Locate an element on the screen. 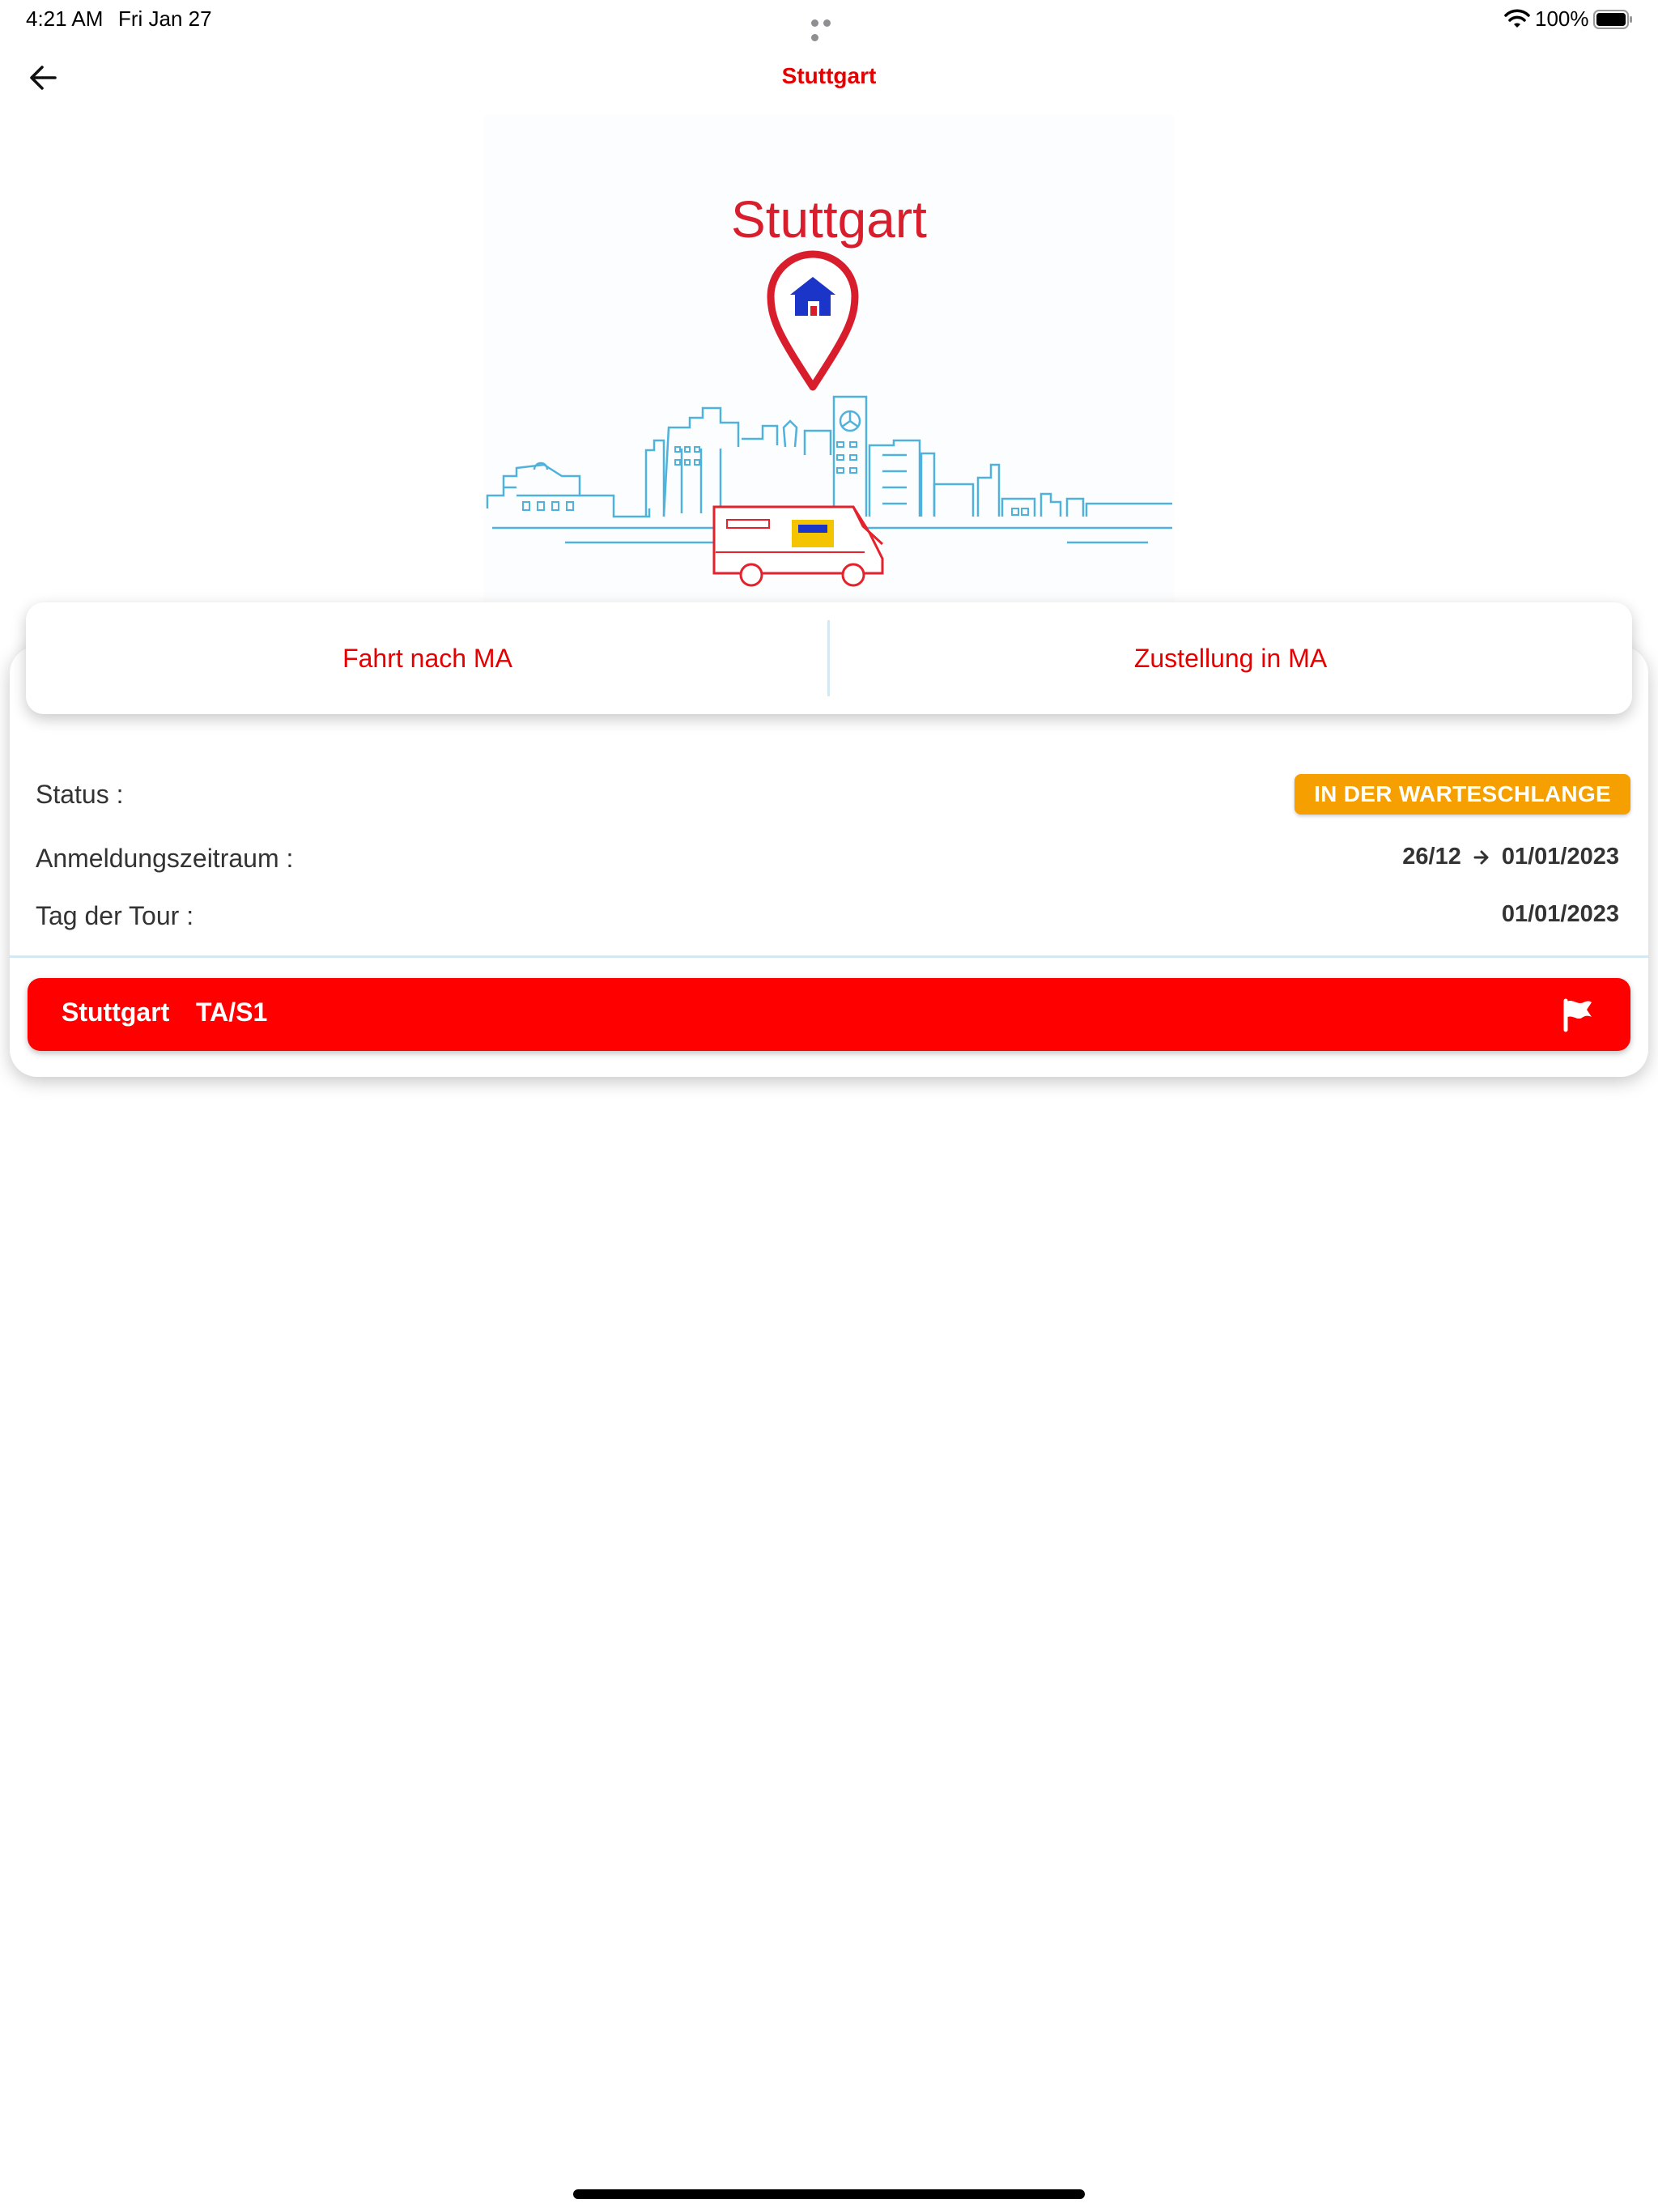  hero-title: Stuttgart is located at coordinates (829, 219).